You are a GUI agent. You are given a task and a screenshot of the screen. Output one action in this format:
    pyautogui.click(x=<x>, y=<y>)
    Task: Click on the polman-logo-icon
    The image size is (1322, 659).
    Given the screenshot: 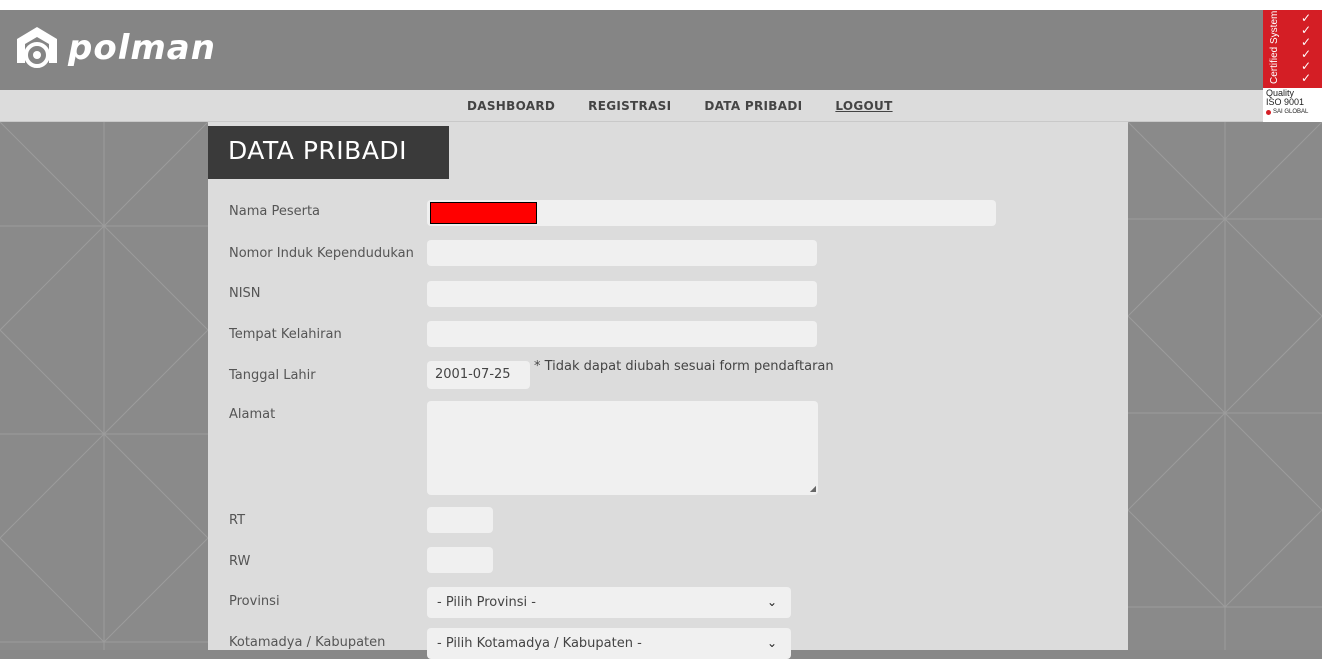 What is the action you would take?
    pyautogui.click(x=37, y=47)
    